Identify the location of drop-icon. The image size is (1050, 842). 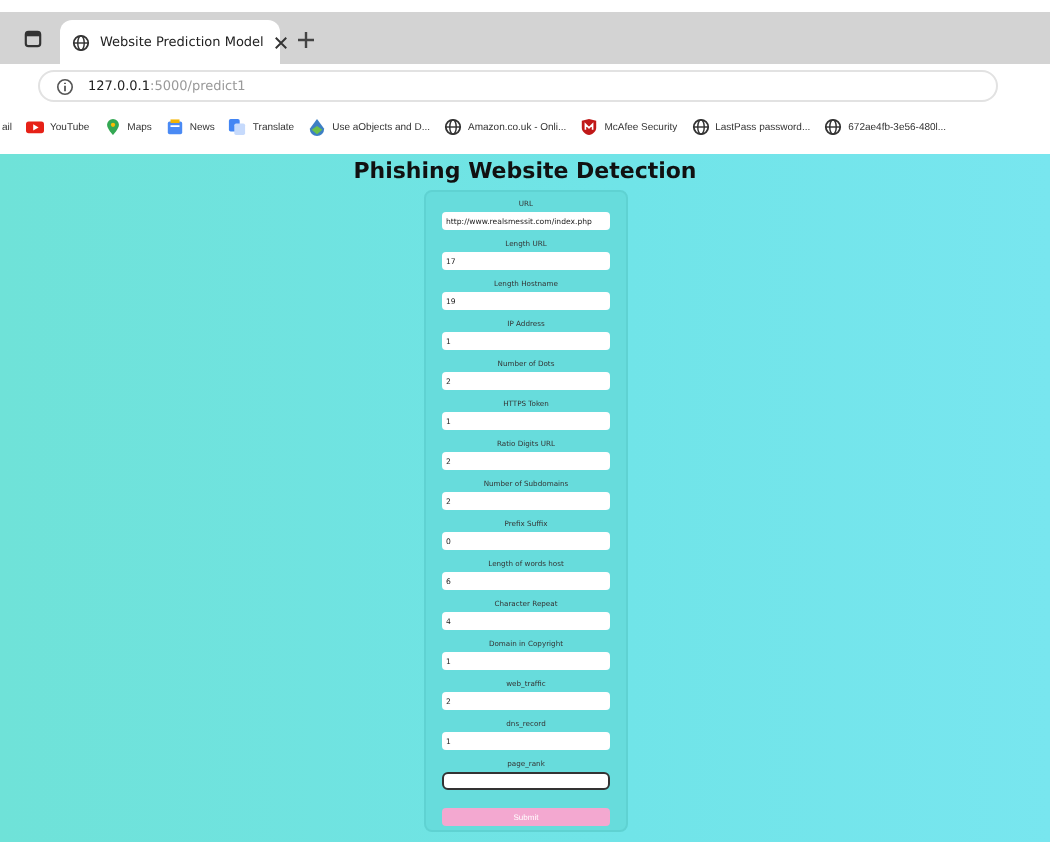
(317, 127).